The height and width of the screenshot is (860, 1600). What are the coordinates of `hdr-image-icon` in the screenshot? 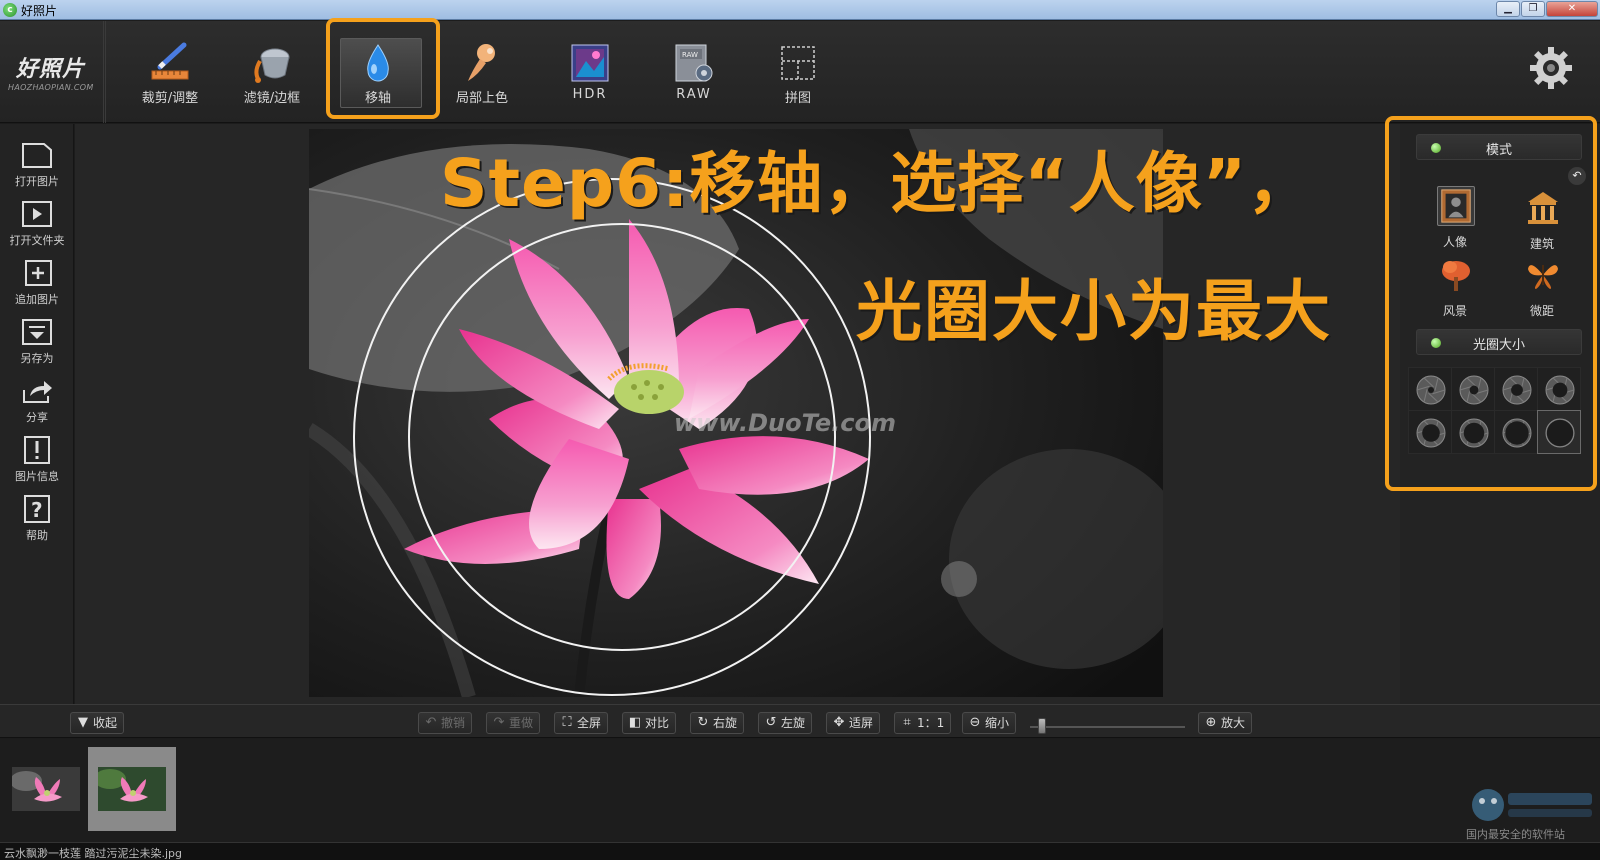 It's located at (590, 63).